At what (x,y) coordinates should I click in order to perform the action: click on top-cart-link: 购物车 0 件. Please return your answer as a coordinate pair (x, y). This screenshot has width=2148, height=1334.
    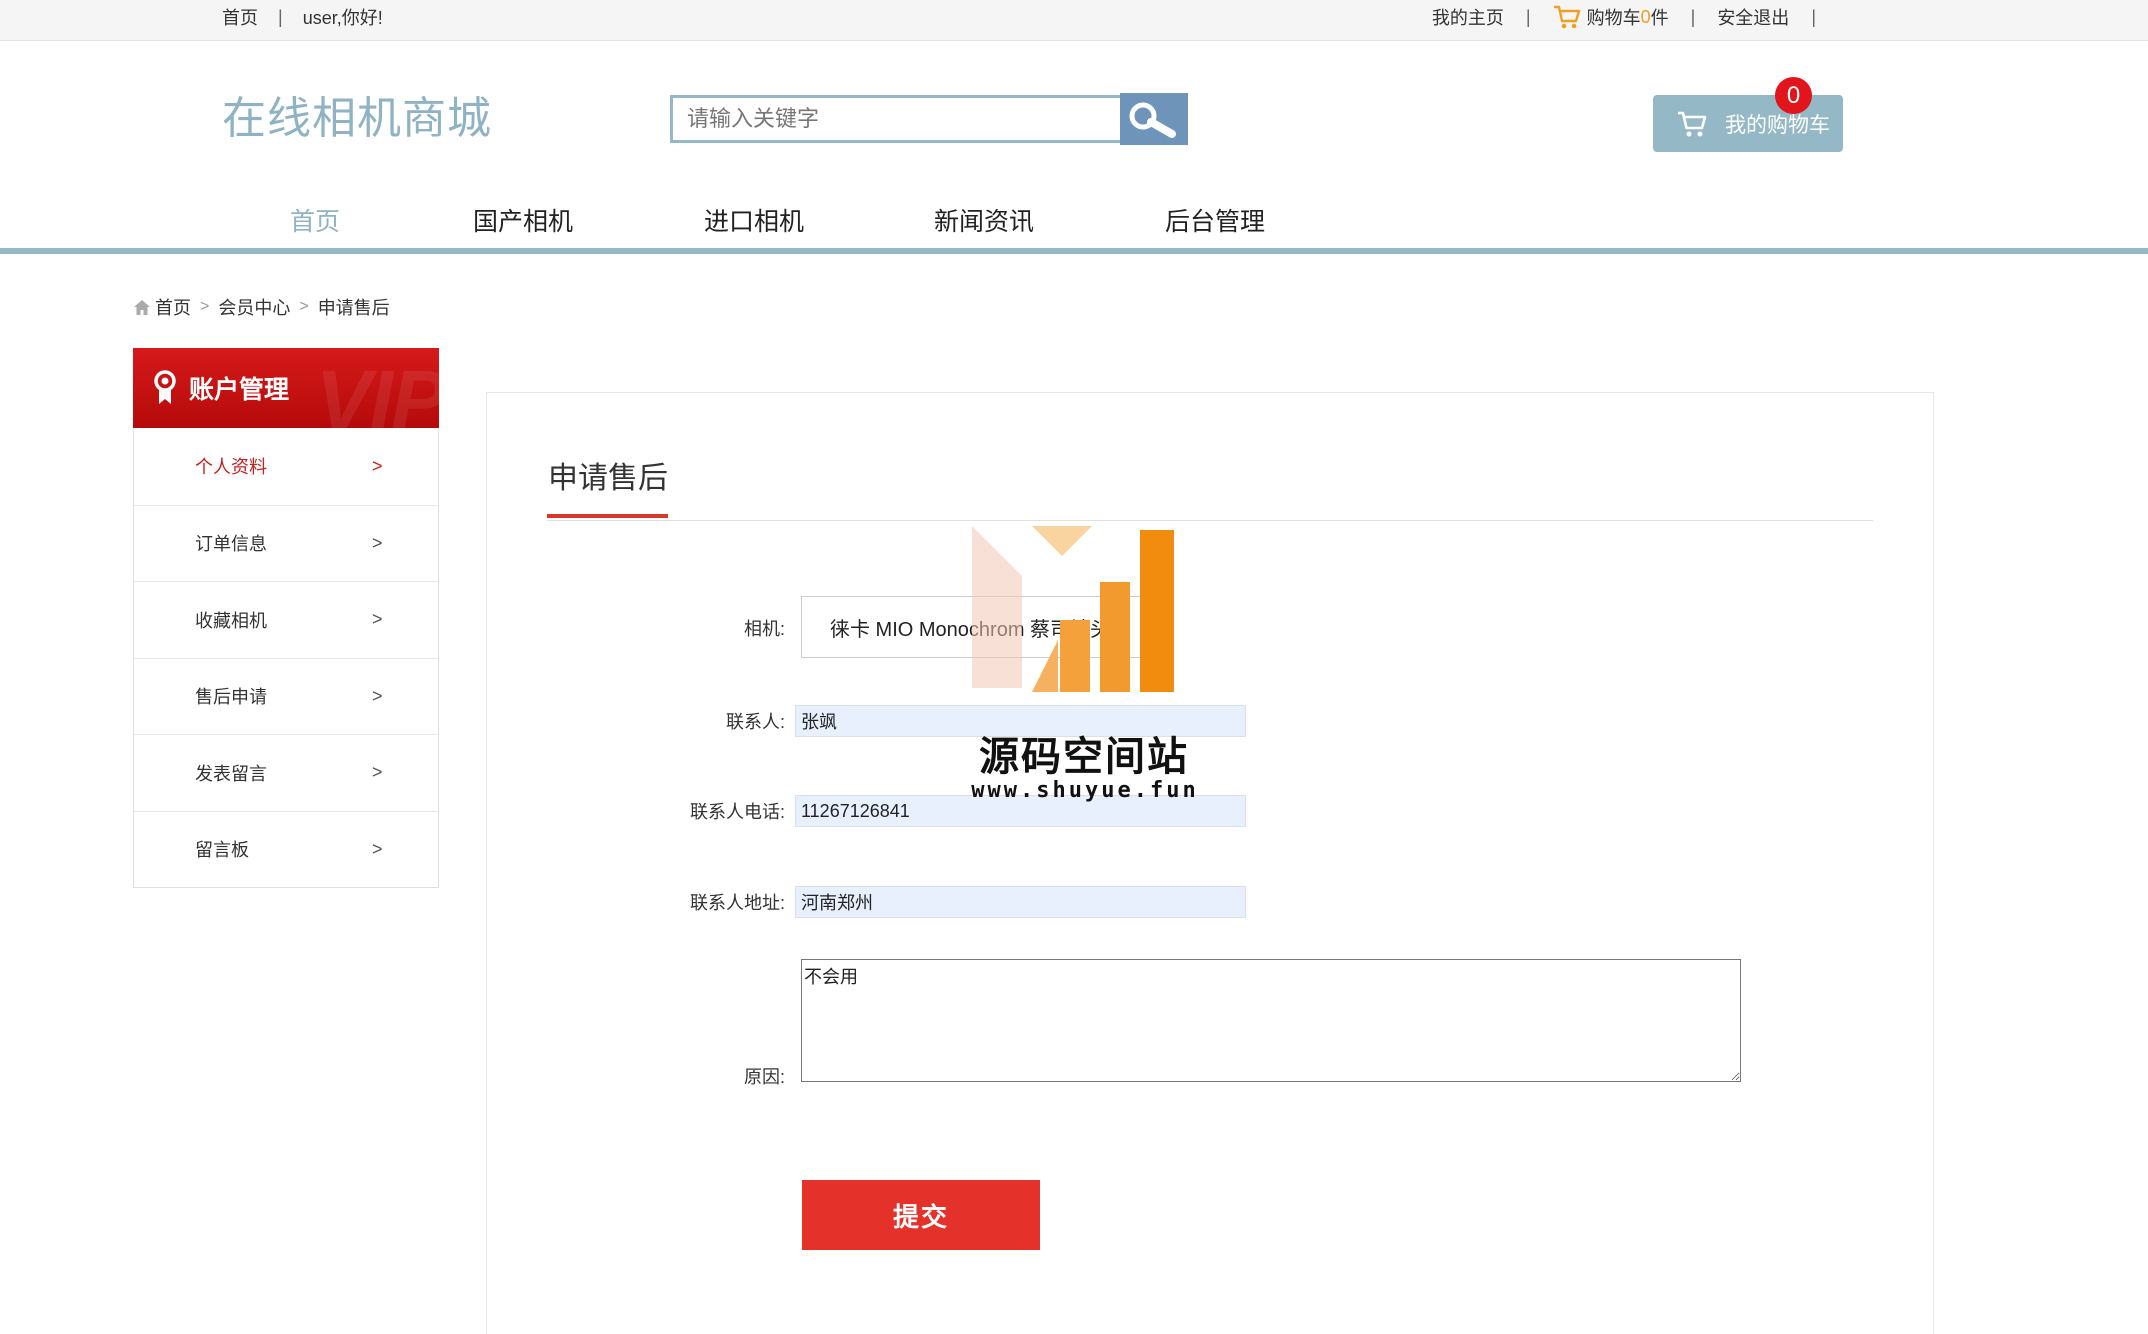
    Looking at the image, I should click on (1611, 17).